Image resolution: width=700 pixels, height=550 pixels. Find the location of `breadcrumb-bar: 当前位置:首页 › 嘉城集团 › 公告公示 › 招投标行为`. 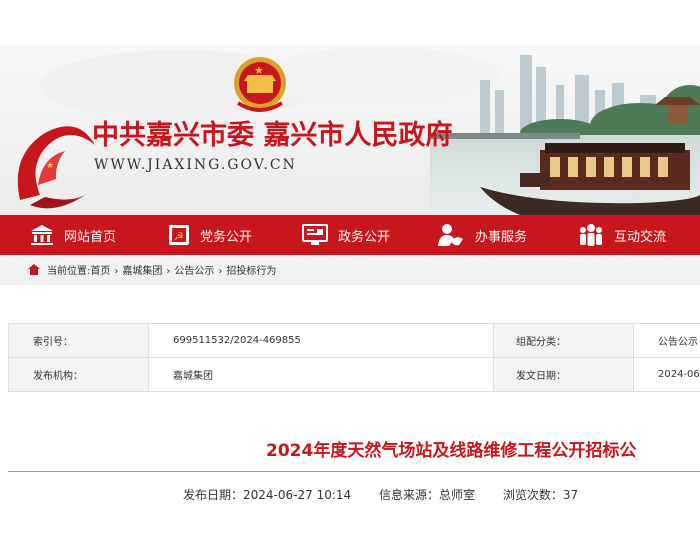

breadcrumb-bar: 当前位置:首页 › 嘉城集团 › 公告公示 › 招投标行为 is located at coordinates (350, 270).